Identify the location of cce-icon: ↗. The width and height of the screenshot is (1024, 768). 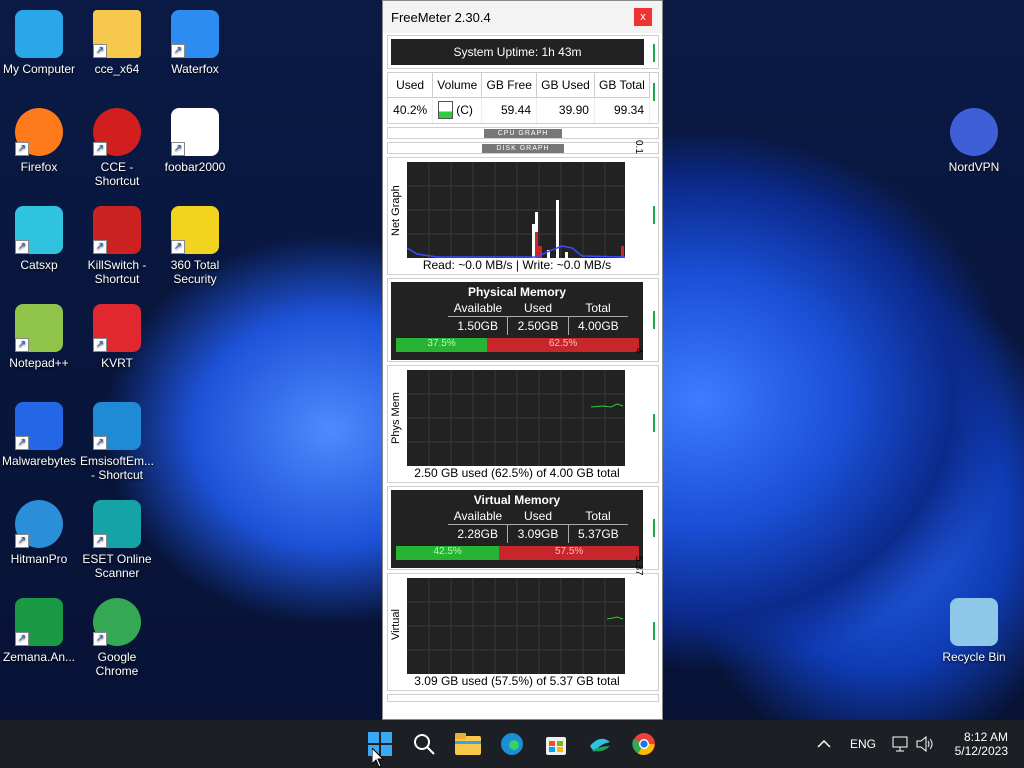
(117, 132).